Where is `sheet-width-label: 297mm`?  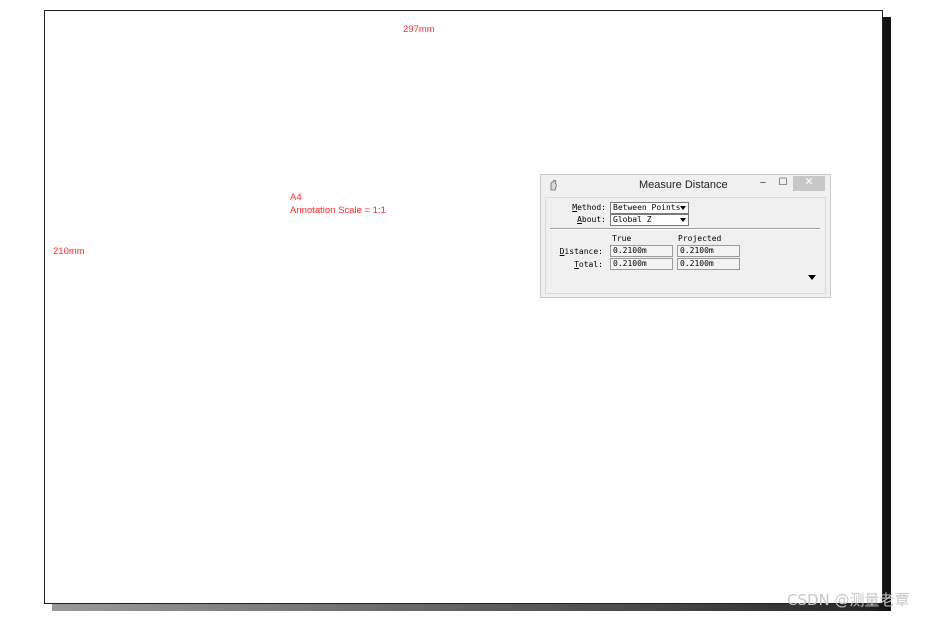 sheet-width-label: 297mm is located at coordinates (419, 29).